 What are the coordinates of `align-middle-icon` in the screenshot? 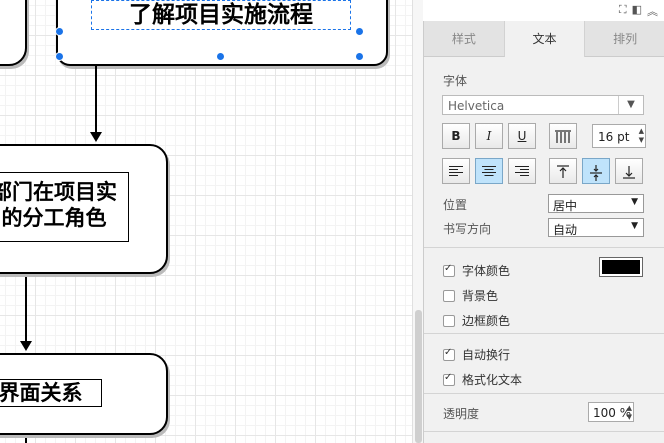 It's located at (596, 173).